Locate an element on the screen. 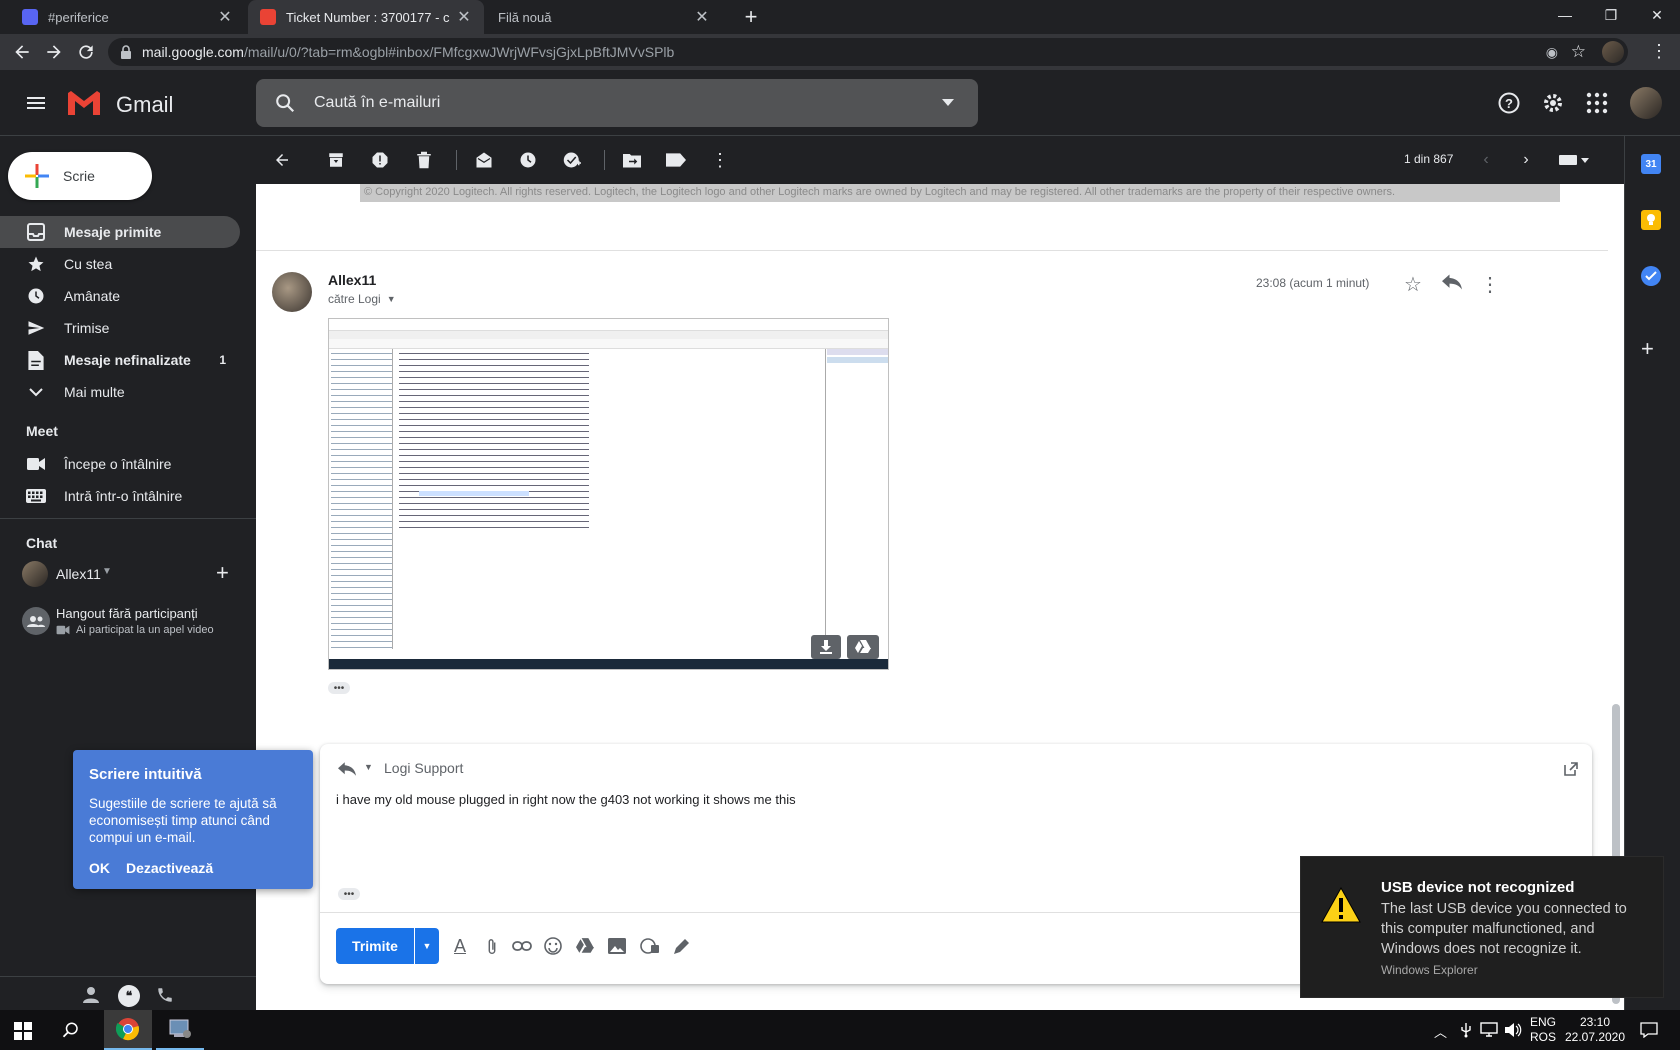 The width and height of the screenshot is (1680, 1050). move-to-icon is located at coordinates (632, 160).